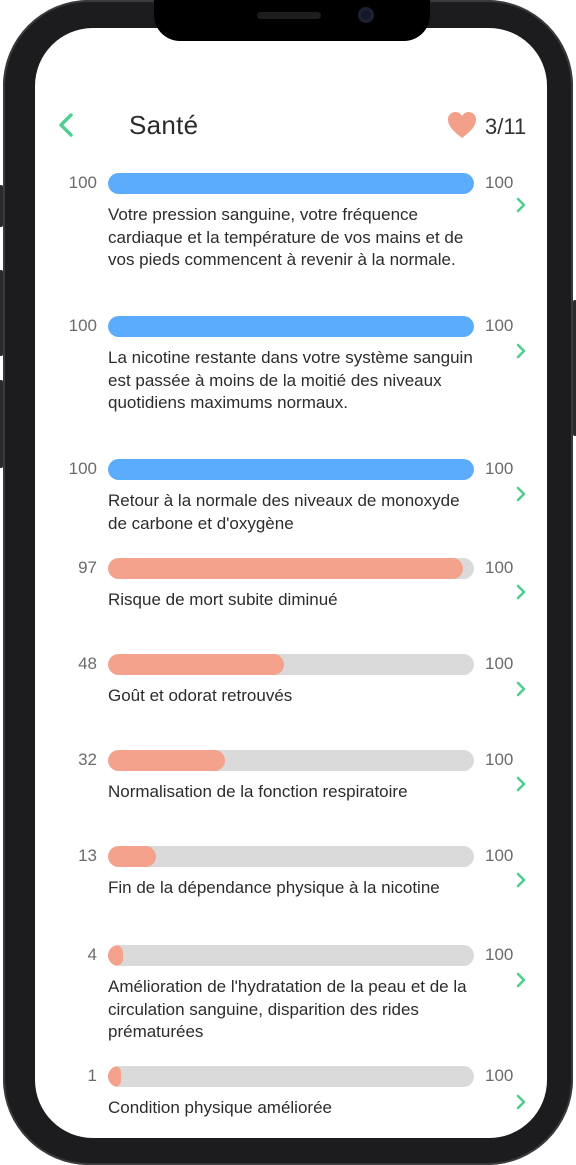 The width and height of the screenshot is (576, 1165). Describe the element at coordinates (366, 15) in the screenshot. I see `camera-lens` at that location.